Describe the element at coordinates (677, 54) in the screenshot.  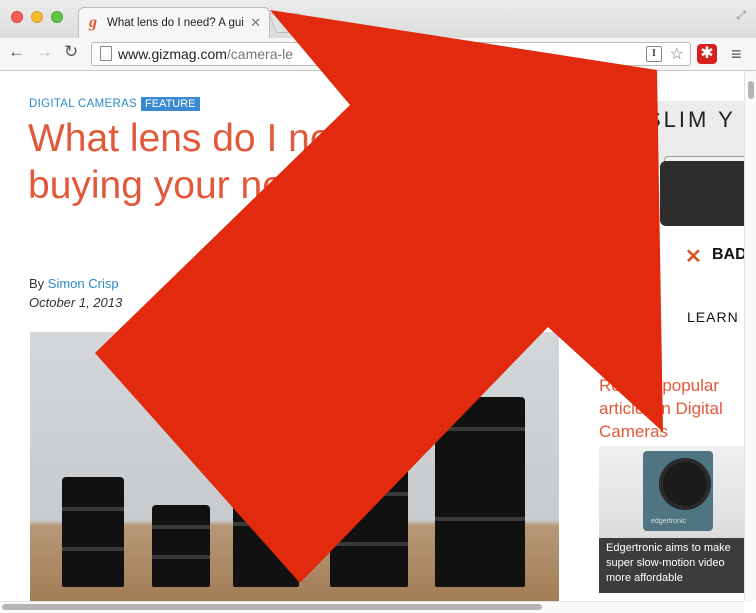
I see `bookmark-star-icon: ☆` at that location.